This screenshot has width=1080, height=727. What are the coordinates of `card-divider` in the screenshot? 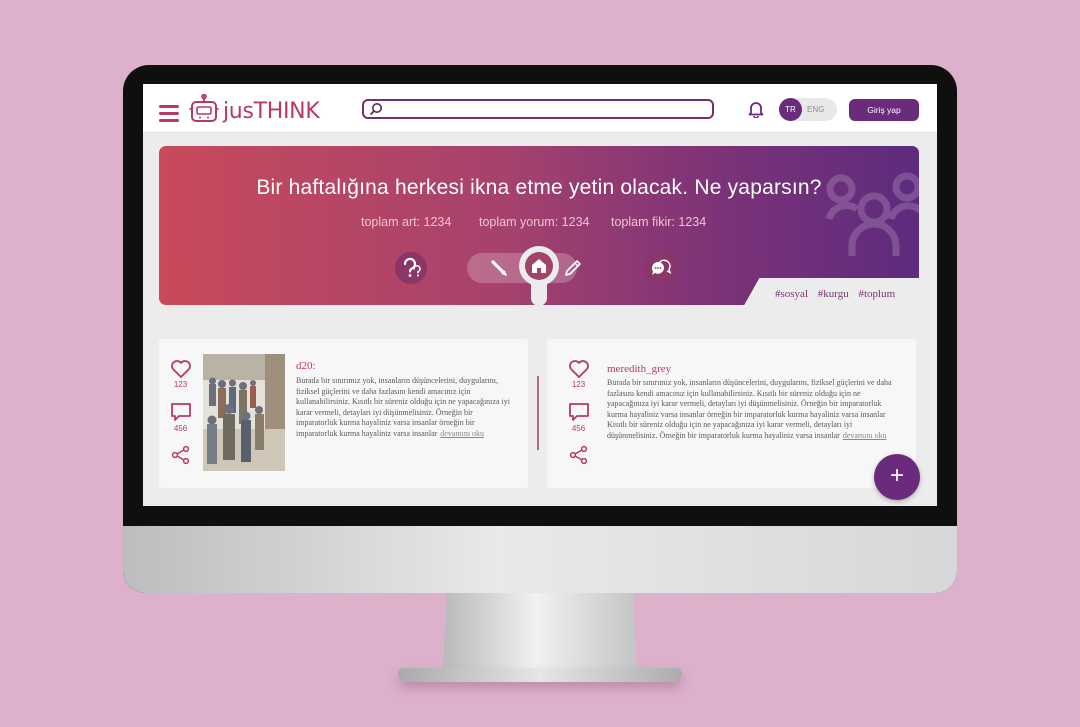 It's located at (538, 413).